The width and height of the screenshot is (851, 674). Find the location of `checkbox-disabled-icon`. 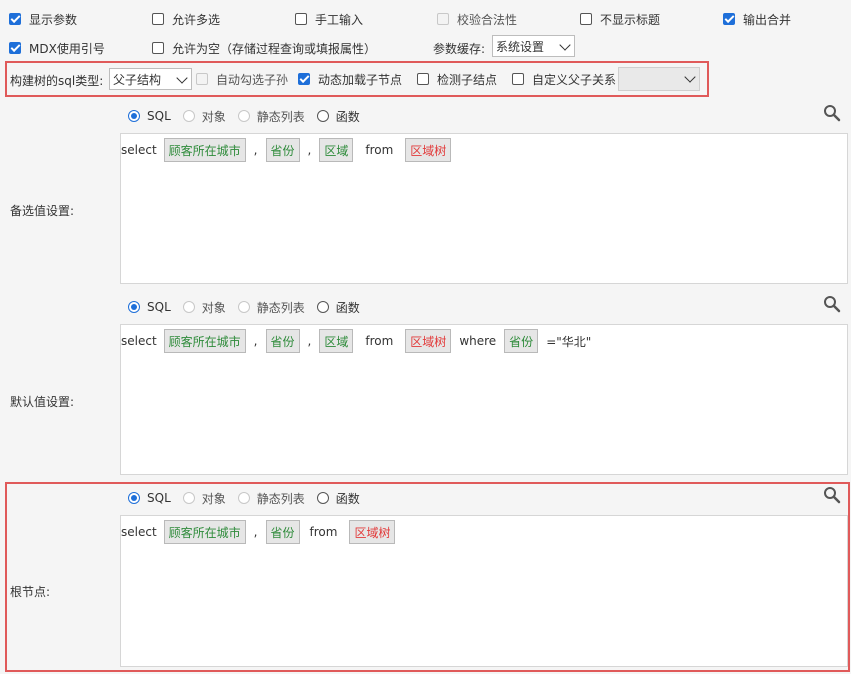

checkbox-disabled-icon is located at coordinates (443, 19).